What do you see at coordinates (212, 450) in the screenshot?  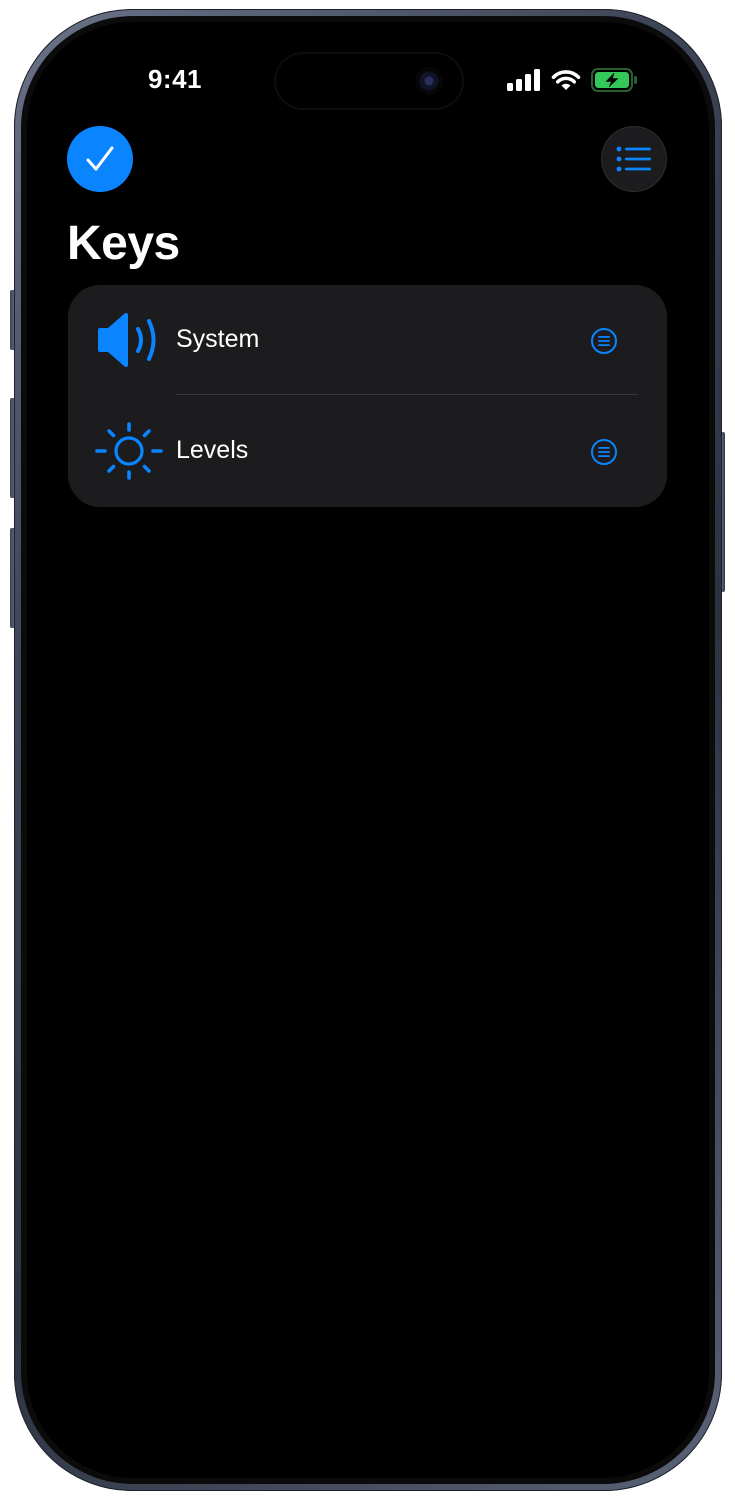 I see `list-item-label: Levels` at bounding box center [212, 450].